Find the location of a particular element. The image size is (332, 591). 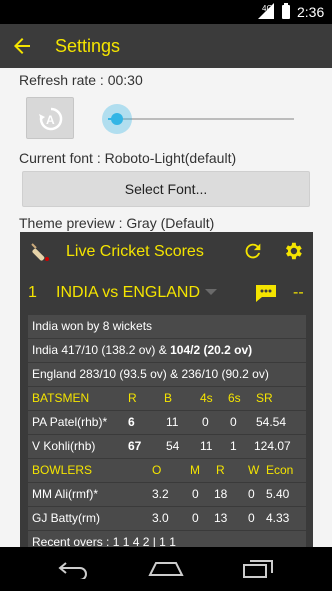

status-bar: 4G 2:36 is located at coordinates (166, 12).